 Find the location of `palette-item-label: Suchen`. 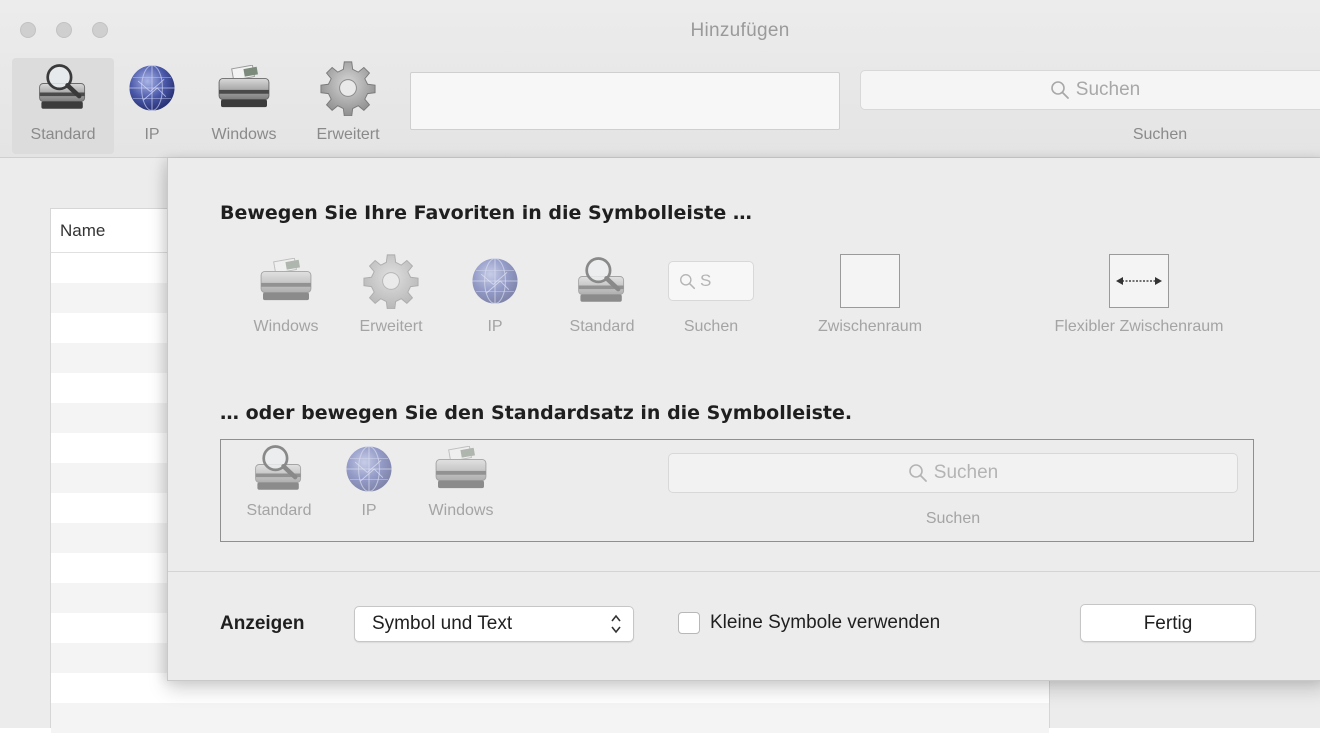

palette-item-label: Suchen is located at coordinates (711, 326).